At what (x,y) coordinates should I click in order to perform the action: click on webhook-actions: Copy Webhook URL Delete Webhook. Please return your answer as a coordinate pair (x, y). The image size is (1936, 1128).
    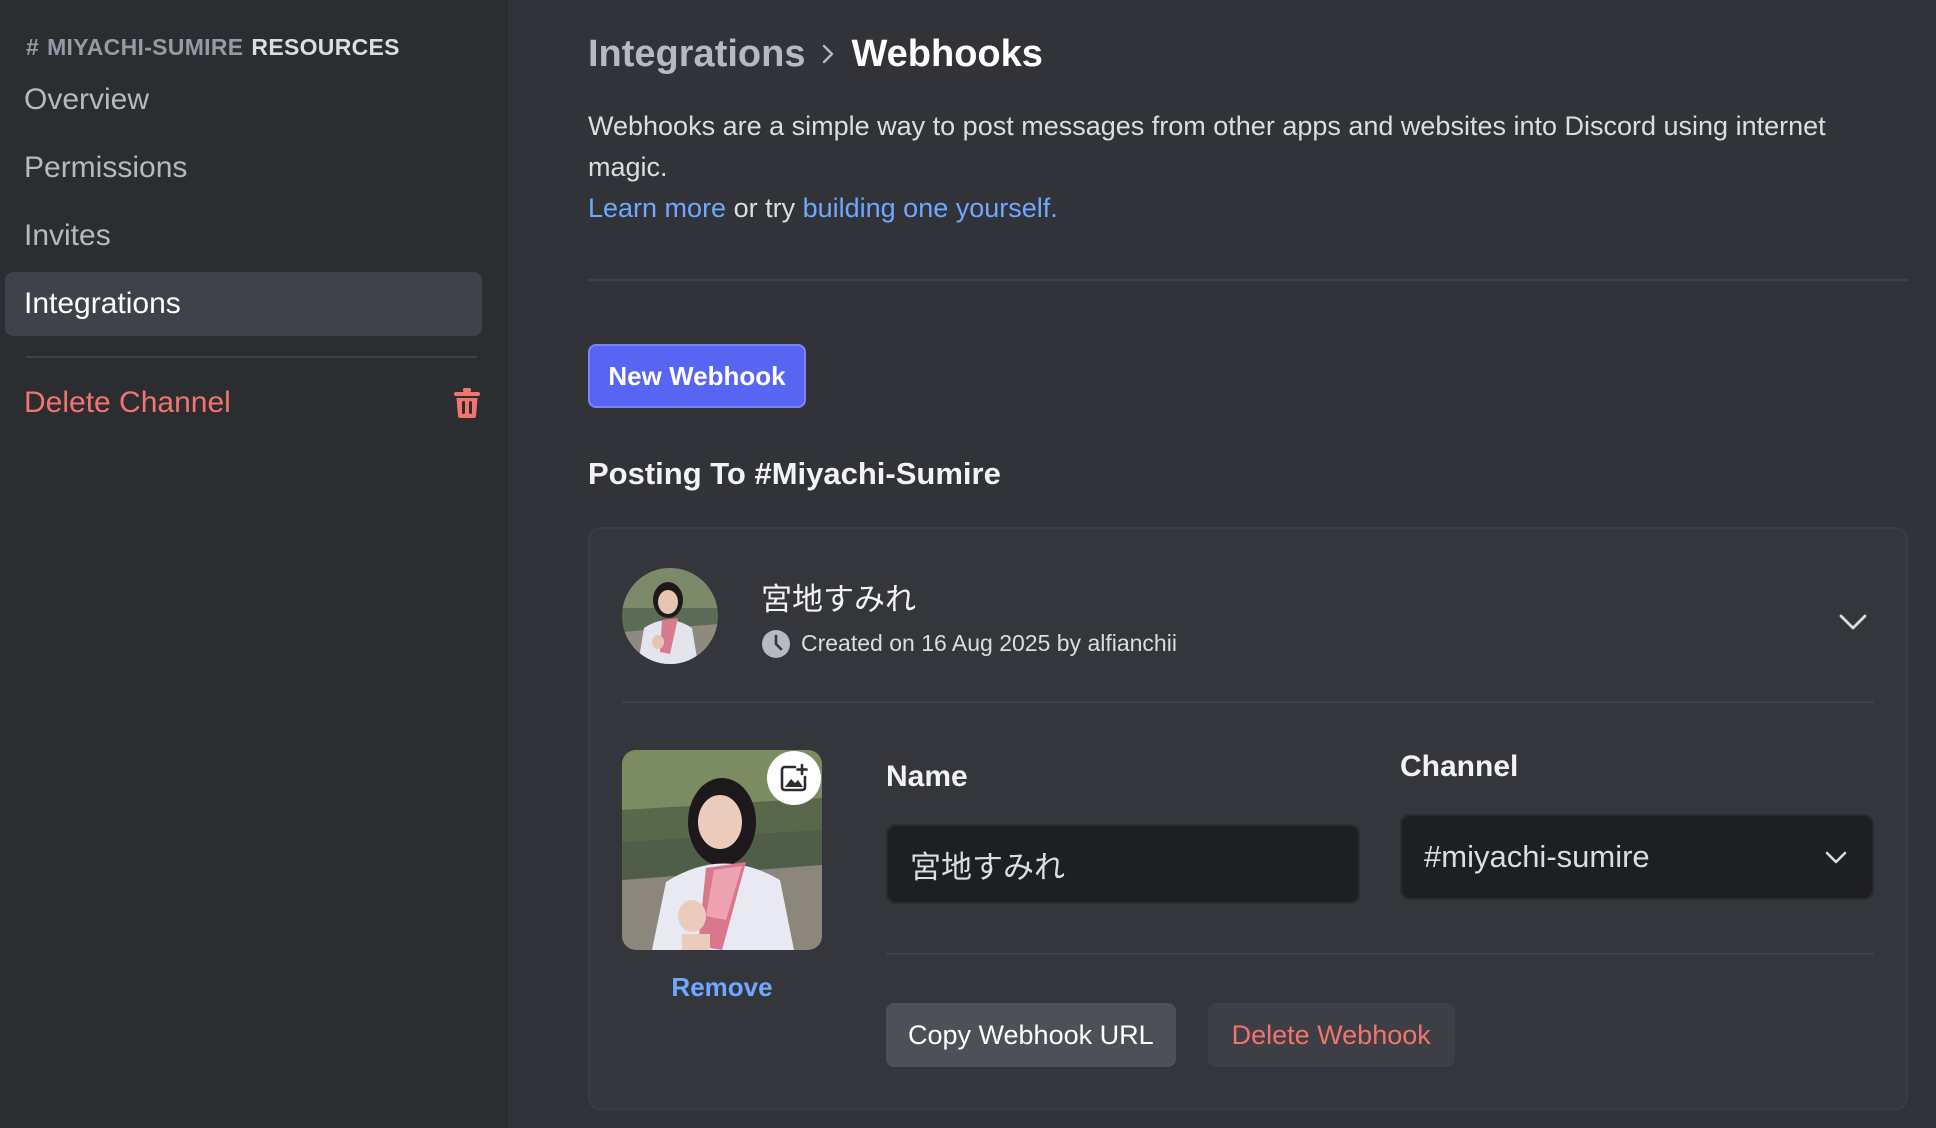
    Looking at the image, I should click on (1380, 1035).